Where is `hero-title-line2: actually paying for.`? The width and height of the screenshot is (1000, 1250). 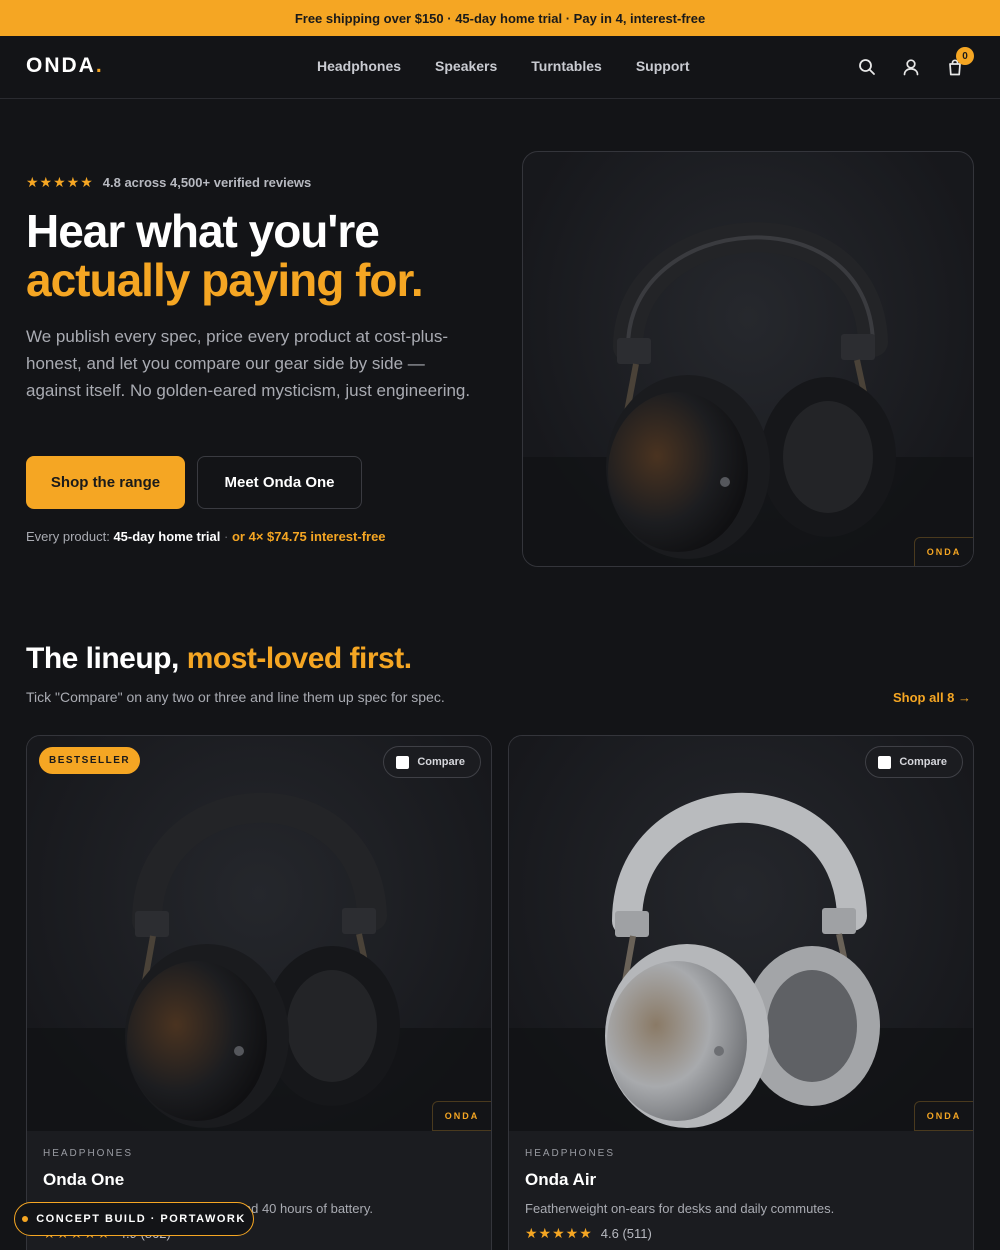
hero-title-line2: actually paying for. is located at coordinates (225, 280).